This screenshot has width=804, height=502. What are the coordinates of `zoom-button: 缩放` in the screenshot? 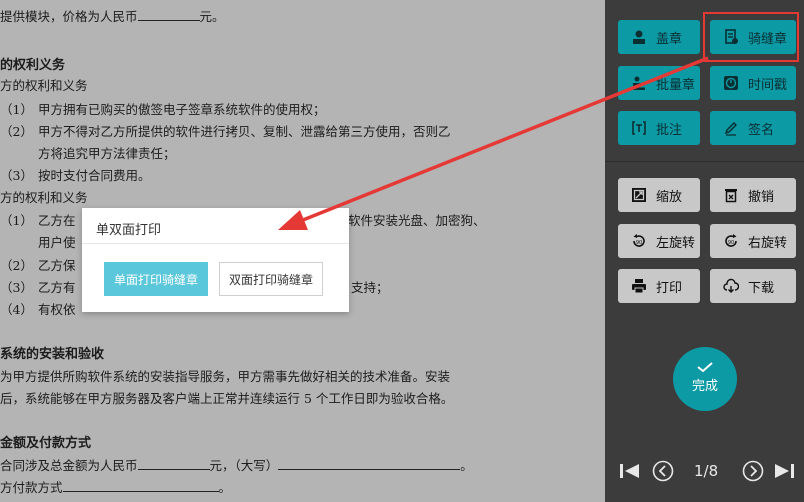 It's located at (659, 195).